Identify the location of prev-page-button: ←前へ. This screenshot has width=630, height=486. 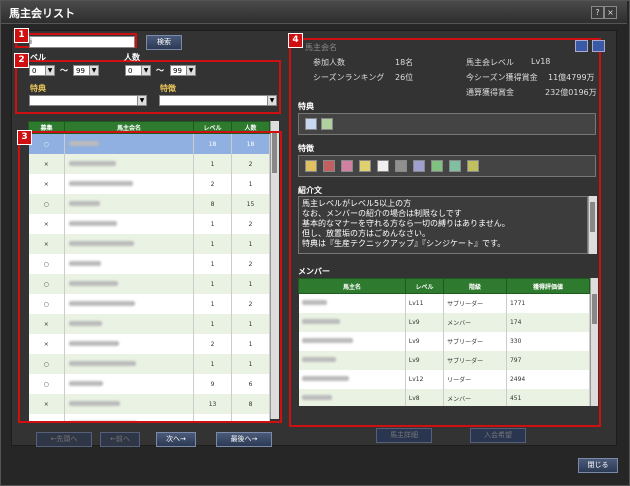
(120, 439).